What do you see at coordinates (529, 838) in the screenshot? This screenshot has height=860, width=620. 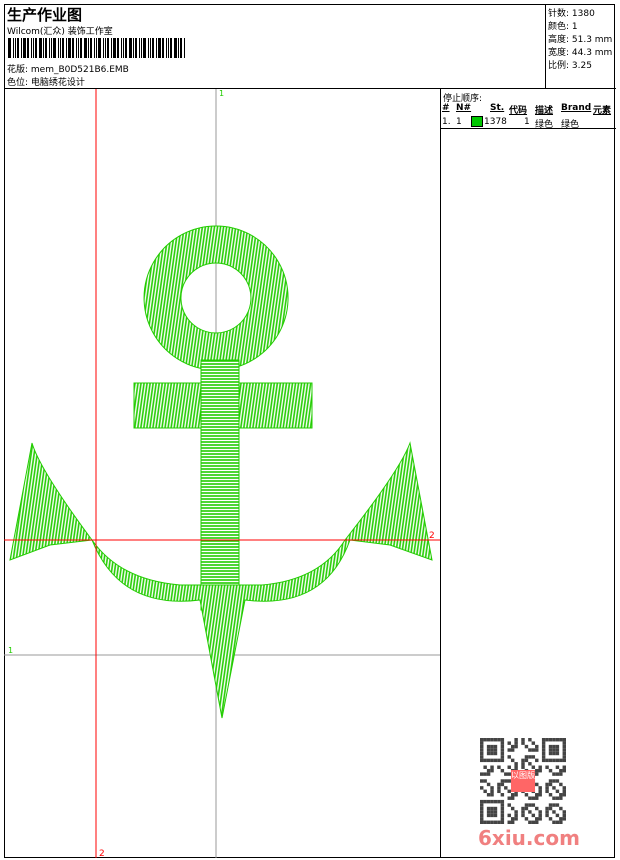 I see `watermark-logo: 6xiu.com` at bounding box center [529, 838].